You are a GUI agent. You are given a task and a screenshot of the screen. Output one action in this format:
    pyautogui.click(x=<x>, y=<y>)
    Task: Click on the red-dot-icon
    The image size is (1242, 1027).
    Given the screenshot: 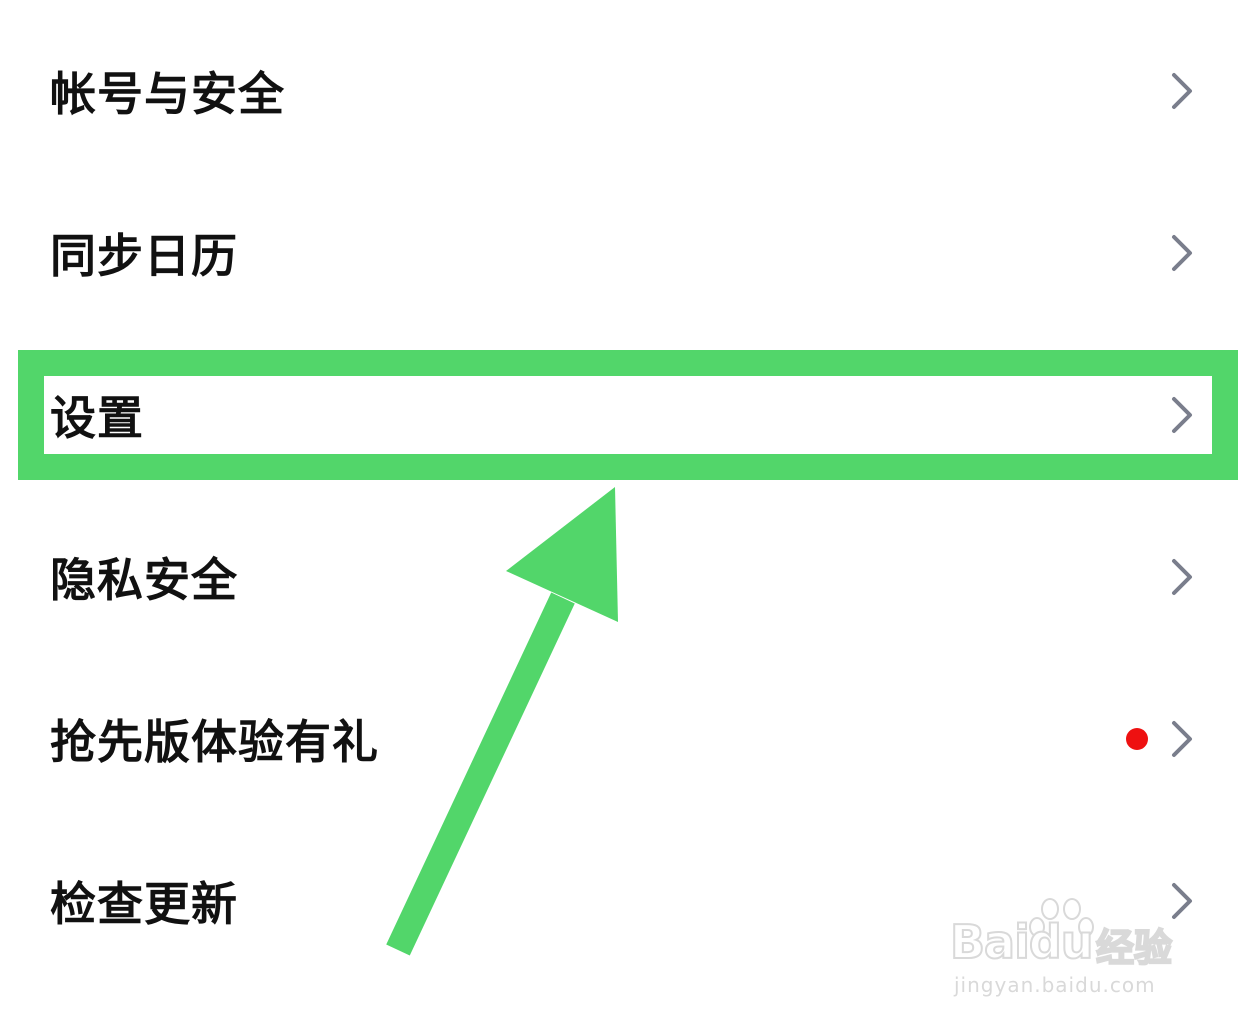 What is the action you would take?
    pyautogui.click(x=1137, y=739)
    